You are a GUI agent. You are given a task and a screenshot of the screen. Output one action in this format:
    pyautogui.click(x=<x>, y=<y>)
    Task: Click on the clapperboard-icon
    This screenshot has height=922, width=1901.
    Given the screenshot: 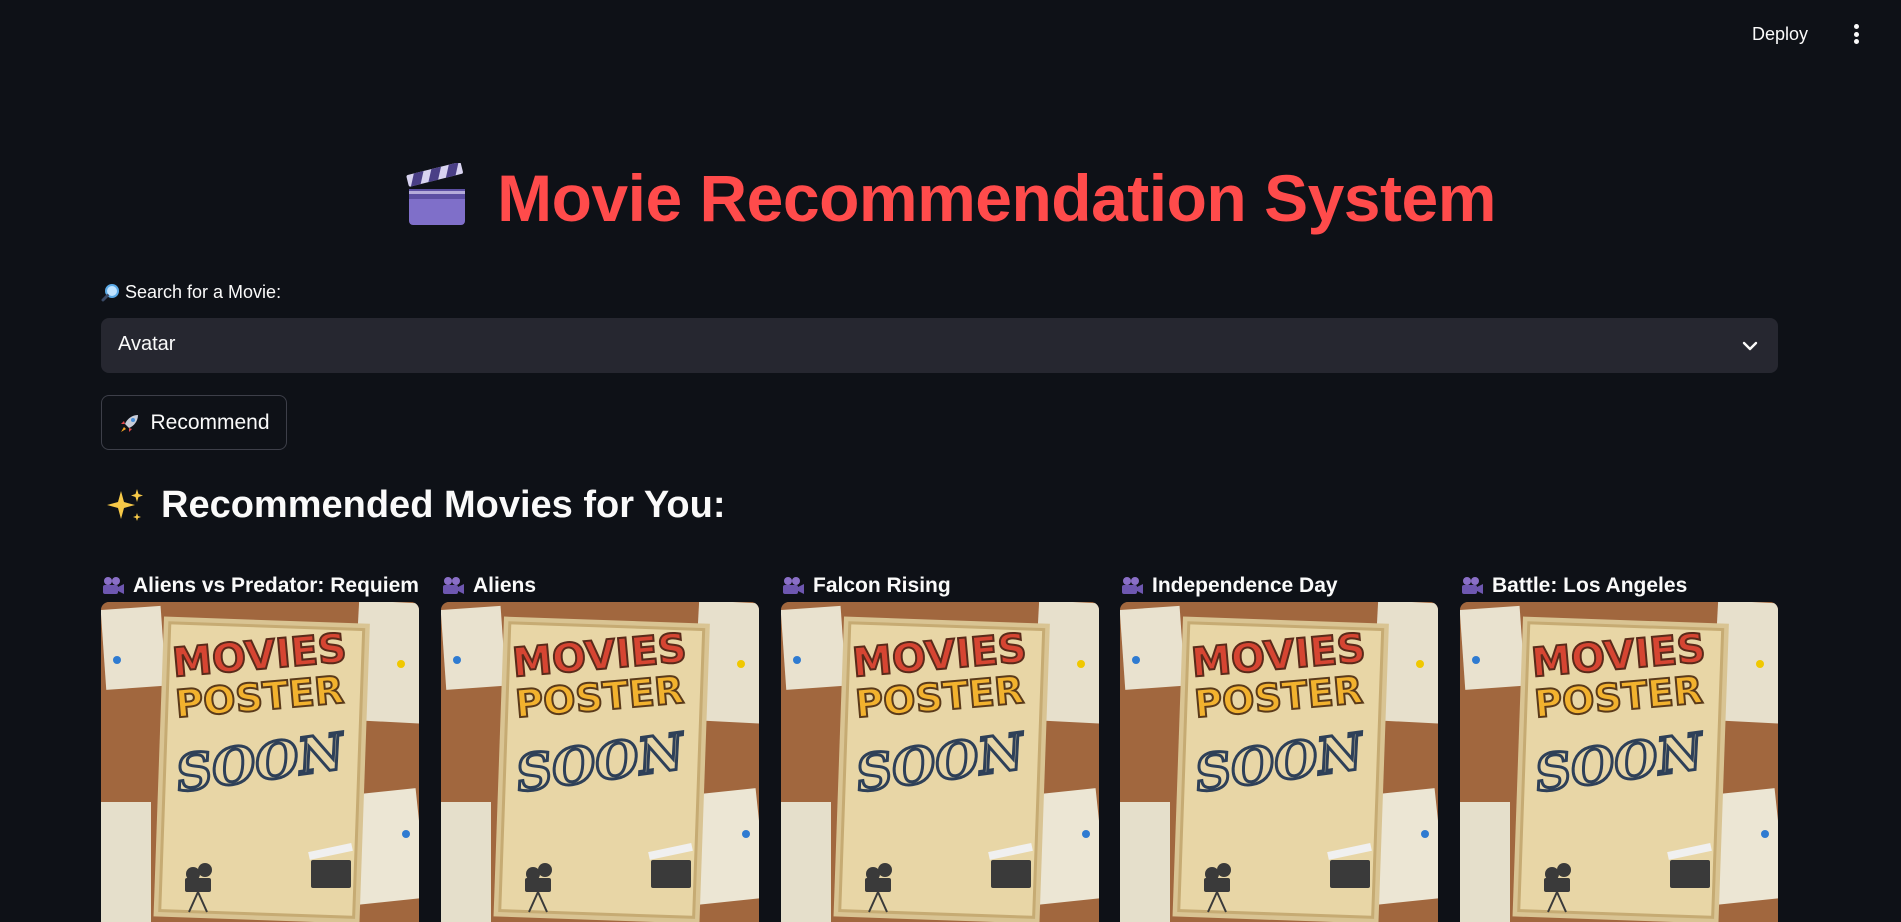 What is the action you would take?
    pyautogui.click(x=436, y=194)
    